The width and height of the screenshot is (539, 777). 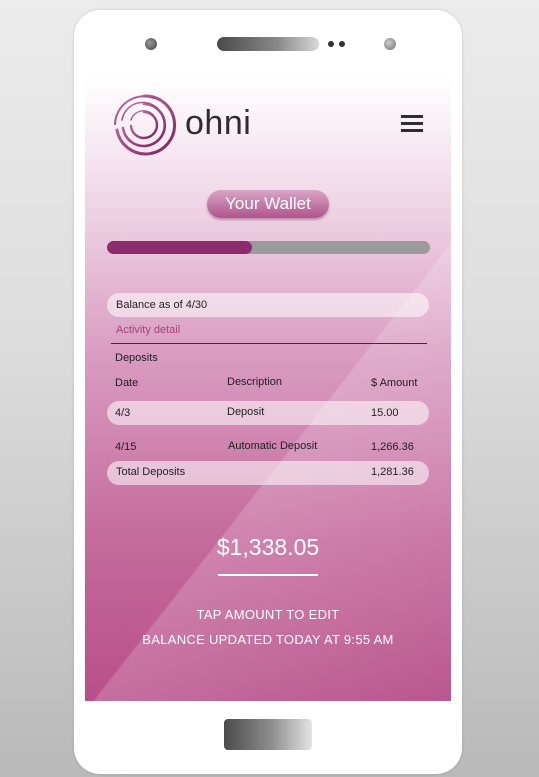 What do you see at coordinates (268, 575) in the screenshot?
I see `balance-underline` at bounding box center [268, 575].